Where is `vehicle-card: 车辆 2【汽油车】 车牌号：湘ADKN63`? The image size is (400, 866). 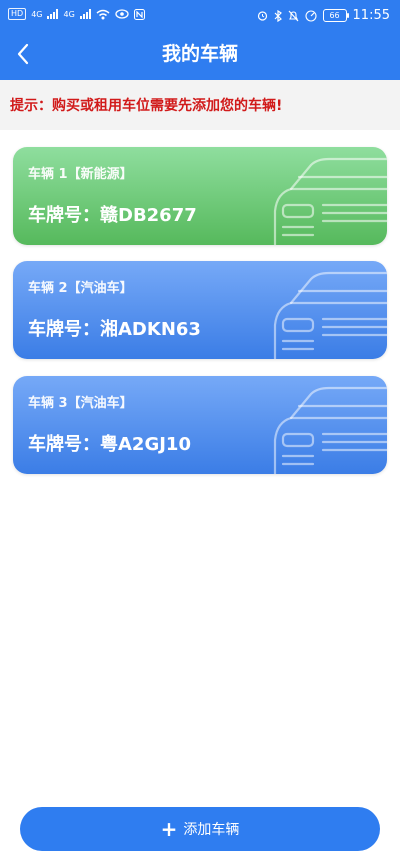
vehicle-card: 车辆 2【汽油车】 车牌号：湘ADKN63 is located at coordinates (200, 310).